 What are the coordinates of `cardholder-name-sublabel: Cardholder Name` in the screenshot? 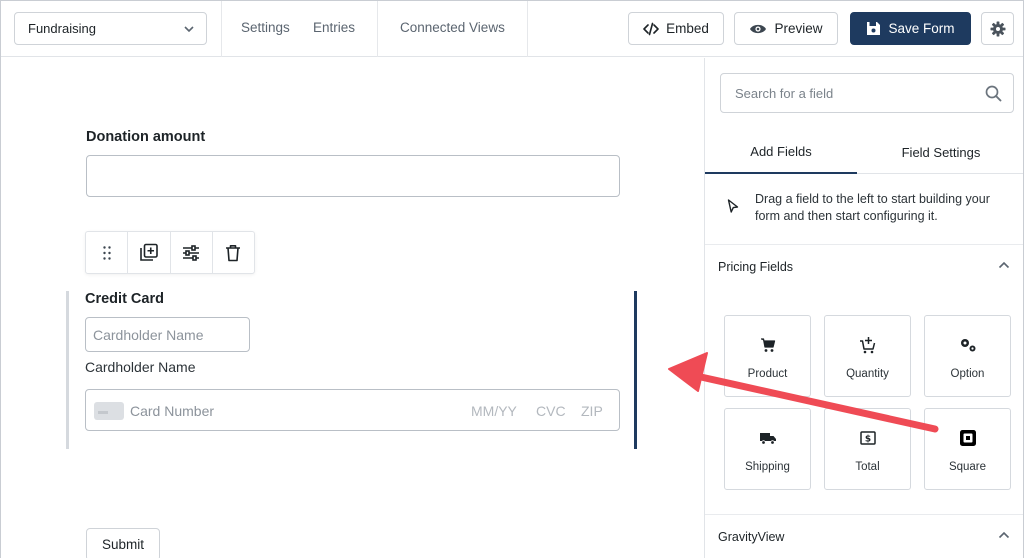 It's located at (140, 367).